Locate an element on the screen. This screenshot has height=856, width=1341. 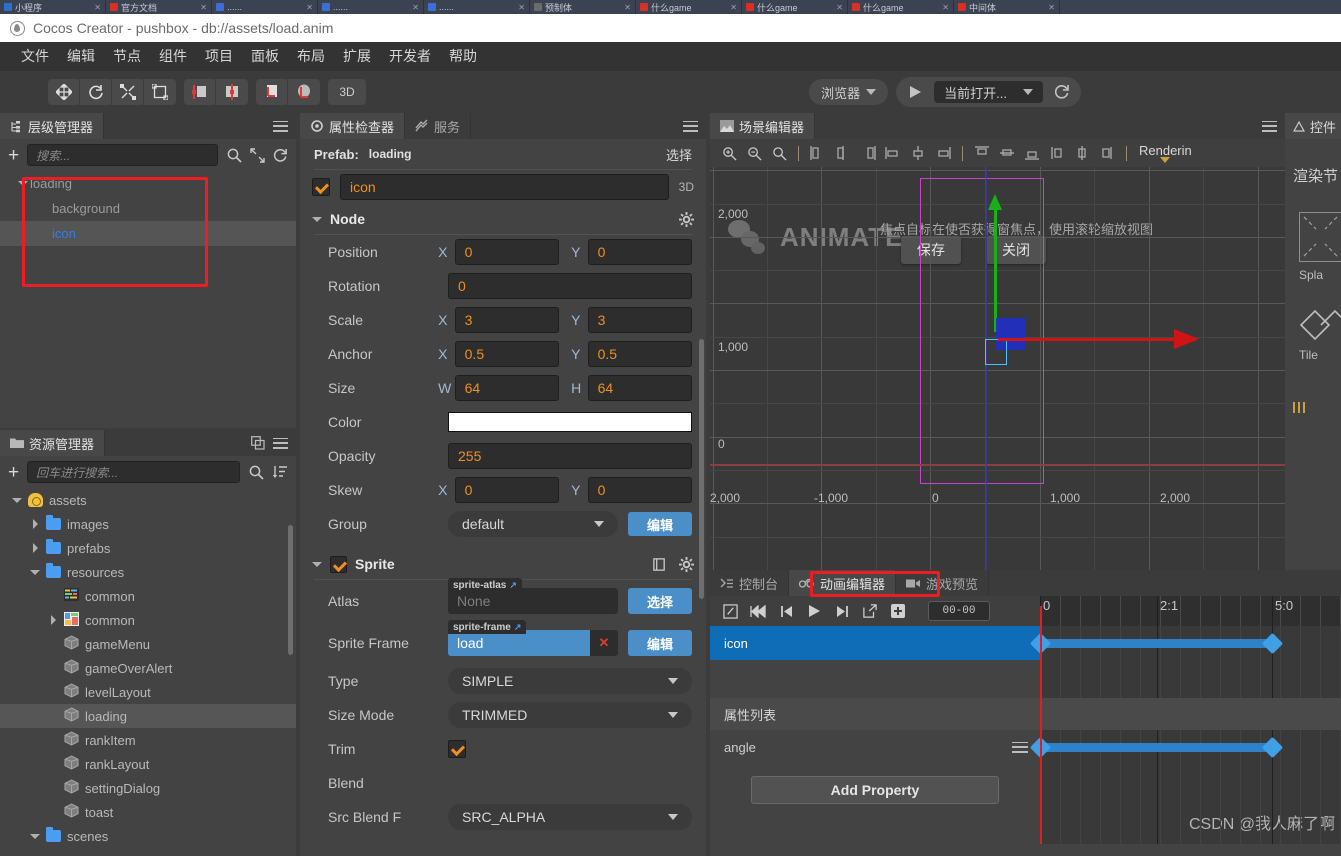
scene-menu-icon is located at coordinates (1269, 126).